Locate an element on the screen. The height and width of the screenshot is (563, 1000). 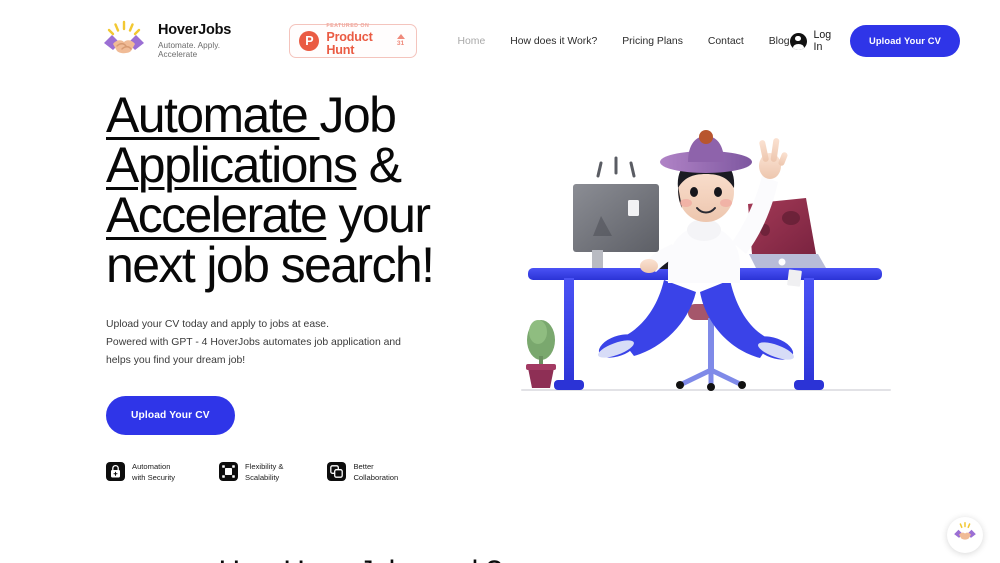
upvote-triangle-icon is located at coordinates (400, 37).